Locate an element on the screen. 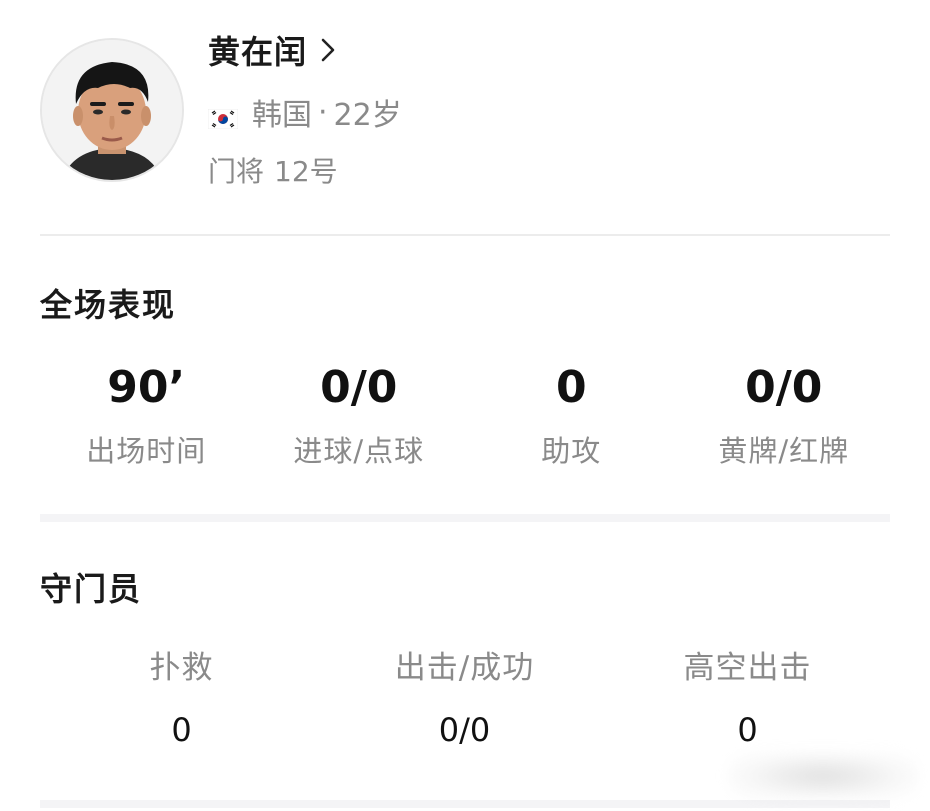 This screenshot has height=811, width=930. stat-label: 高空出击 is located at coordinates (747, 668).